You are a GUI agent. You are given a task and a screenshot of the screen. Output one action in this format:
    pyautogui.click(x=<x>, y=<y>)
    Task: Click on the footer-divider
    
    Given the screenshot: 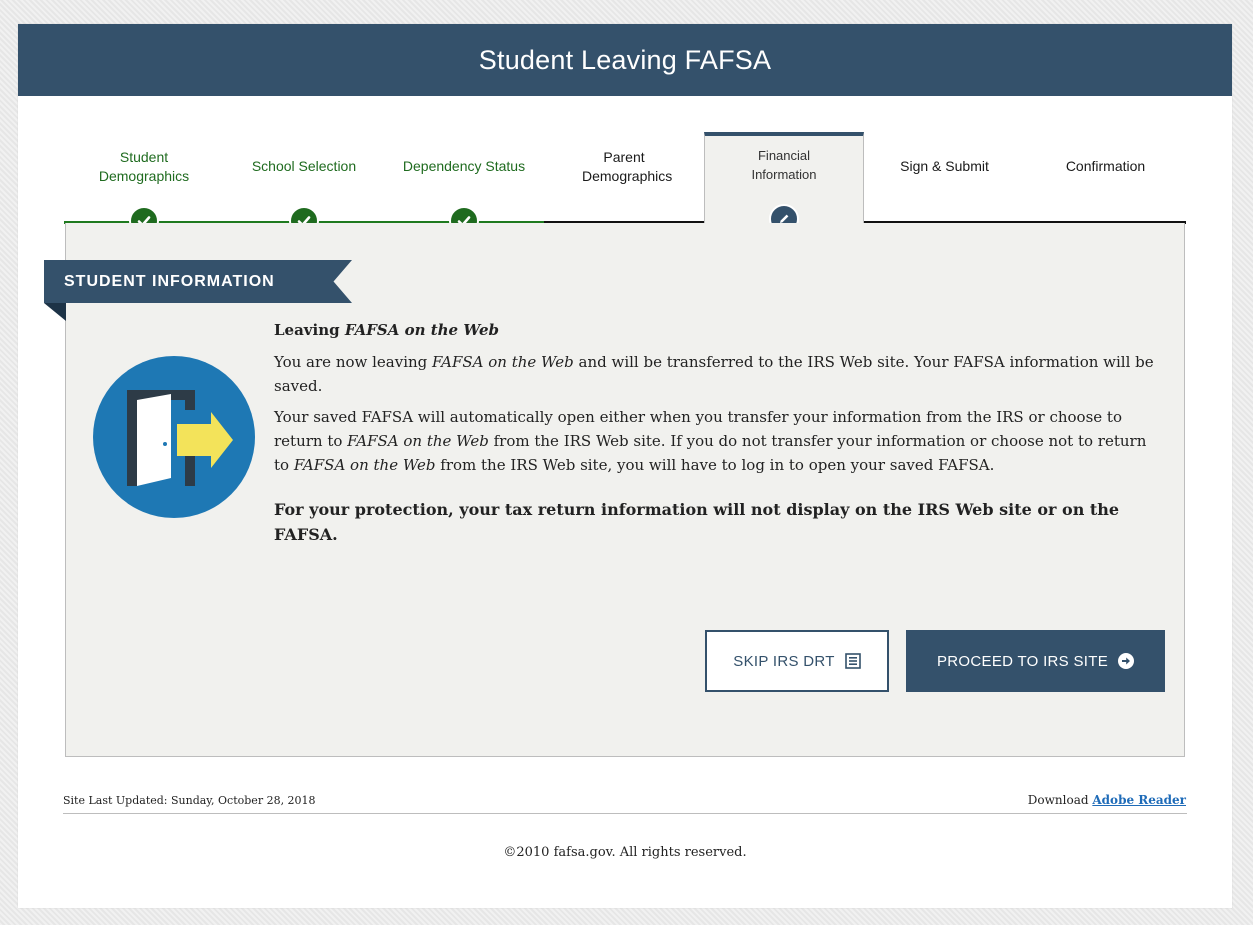 What is the action you would take?
    pyautogui.click(x=625, y=813)
    